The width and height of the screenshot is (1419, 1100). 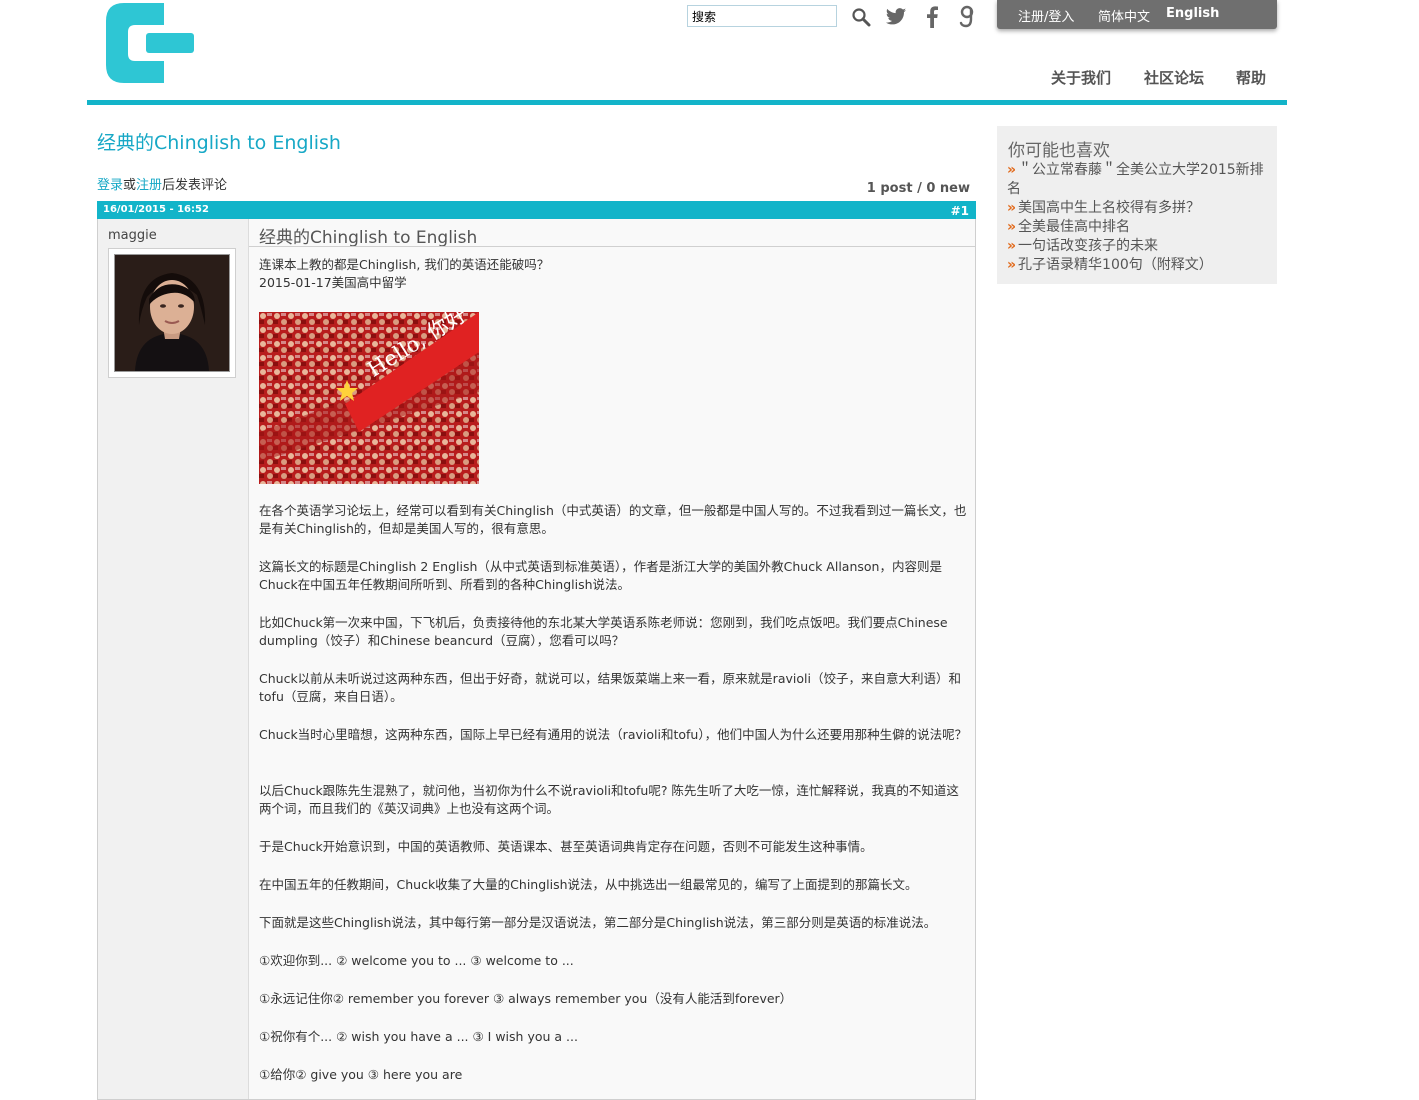 What do you see at coordinates (612, 246) in the screenshot?
I see `post-title-divider` at bounding box center [612, 246].